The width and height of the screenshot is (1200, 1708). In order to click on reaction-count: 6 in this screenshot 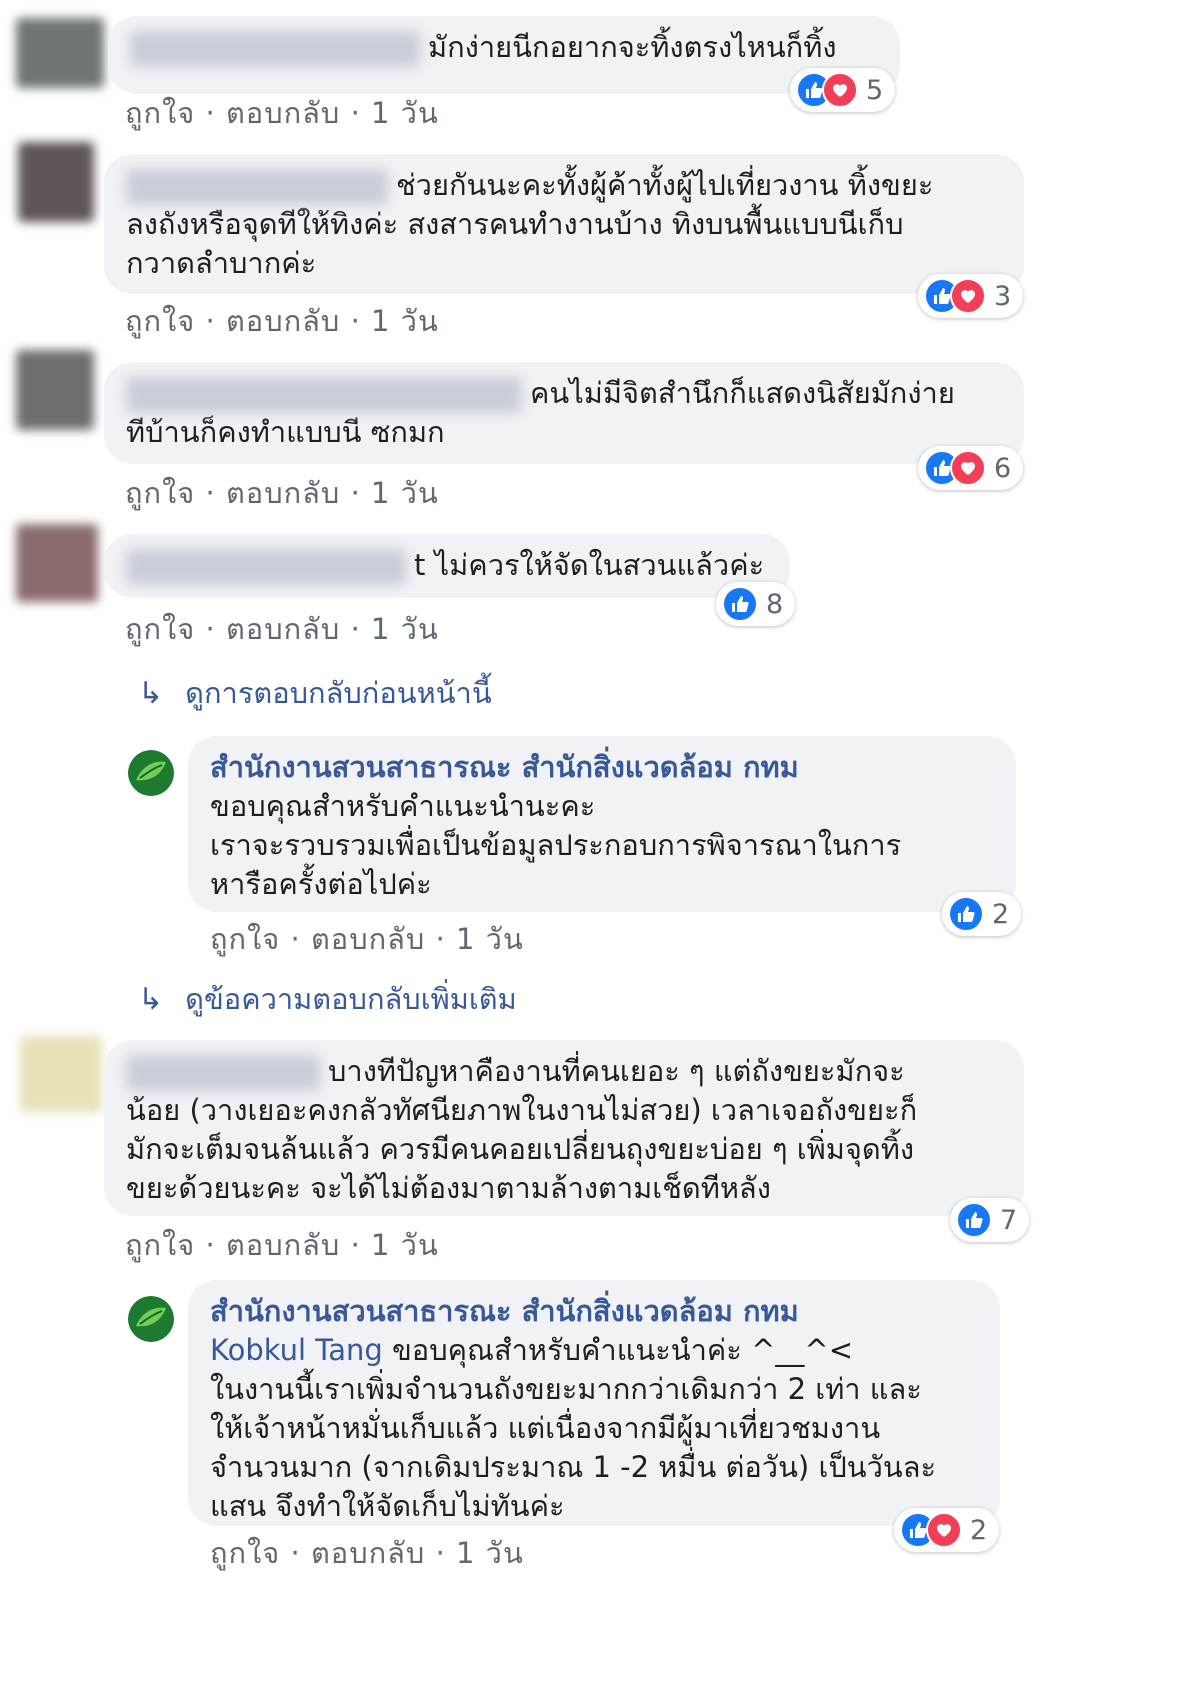, I will do `click(1003, 468)`.